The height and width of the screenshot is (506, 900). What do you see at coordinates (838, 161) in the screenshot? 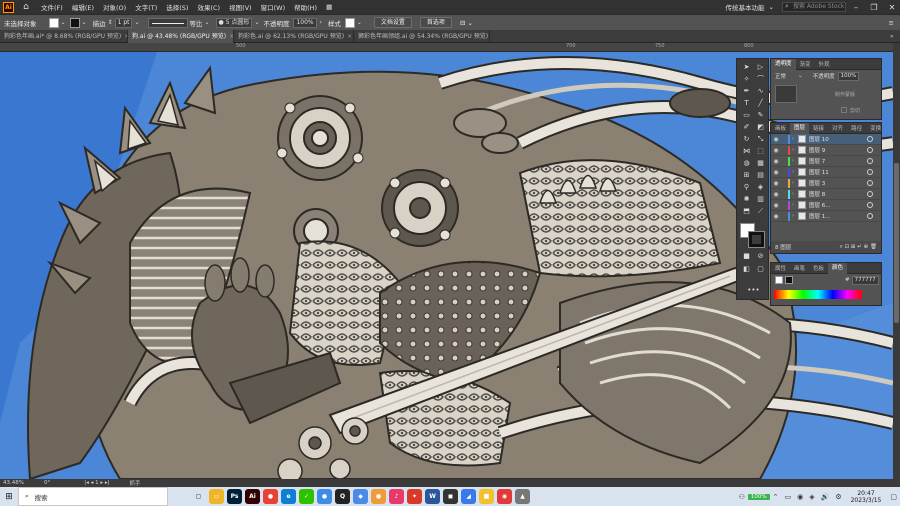
I see `layer-name: 图层 7` at bounding box center [838, 161].